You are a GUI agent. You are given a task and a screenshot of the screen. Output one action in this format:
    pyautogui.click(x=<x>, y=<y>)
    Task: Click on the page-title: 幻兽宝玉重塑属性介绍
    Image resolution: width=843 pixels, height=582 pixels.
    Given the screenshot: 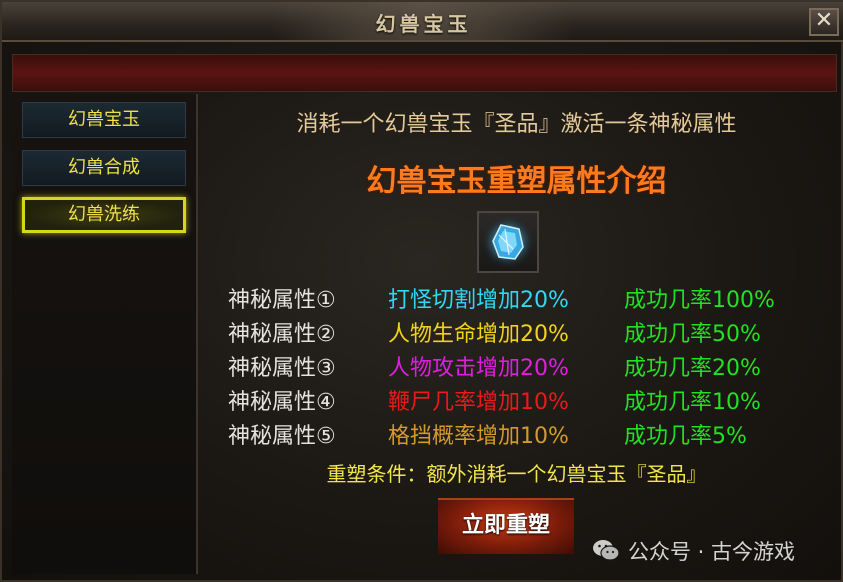 What is the action you would take?
    pyautogui.click(x=516, y=181)
    